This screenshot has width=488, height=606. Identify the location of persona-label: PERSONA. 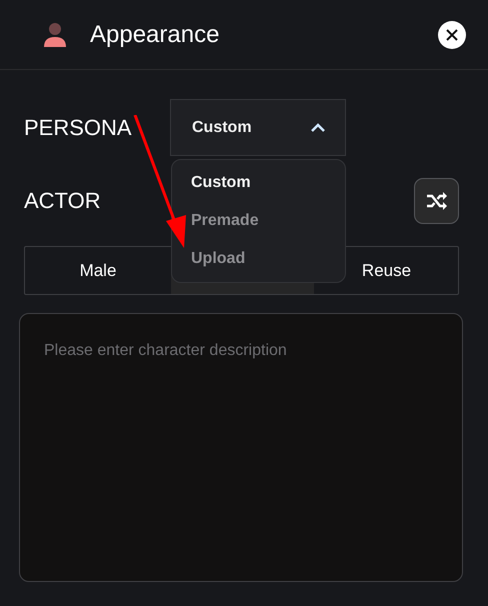
(78, 127).